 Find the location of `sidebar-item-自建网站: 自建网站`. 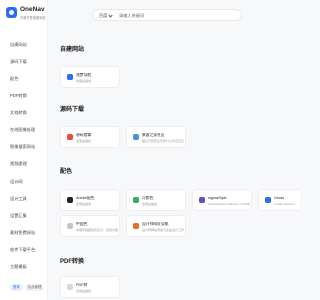

sidebar-item-自建网站: 自建网站 is located at coordinates (18, 45).